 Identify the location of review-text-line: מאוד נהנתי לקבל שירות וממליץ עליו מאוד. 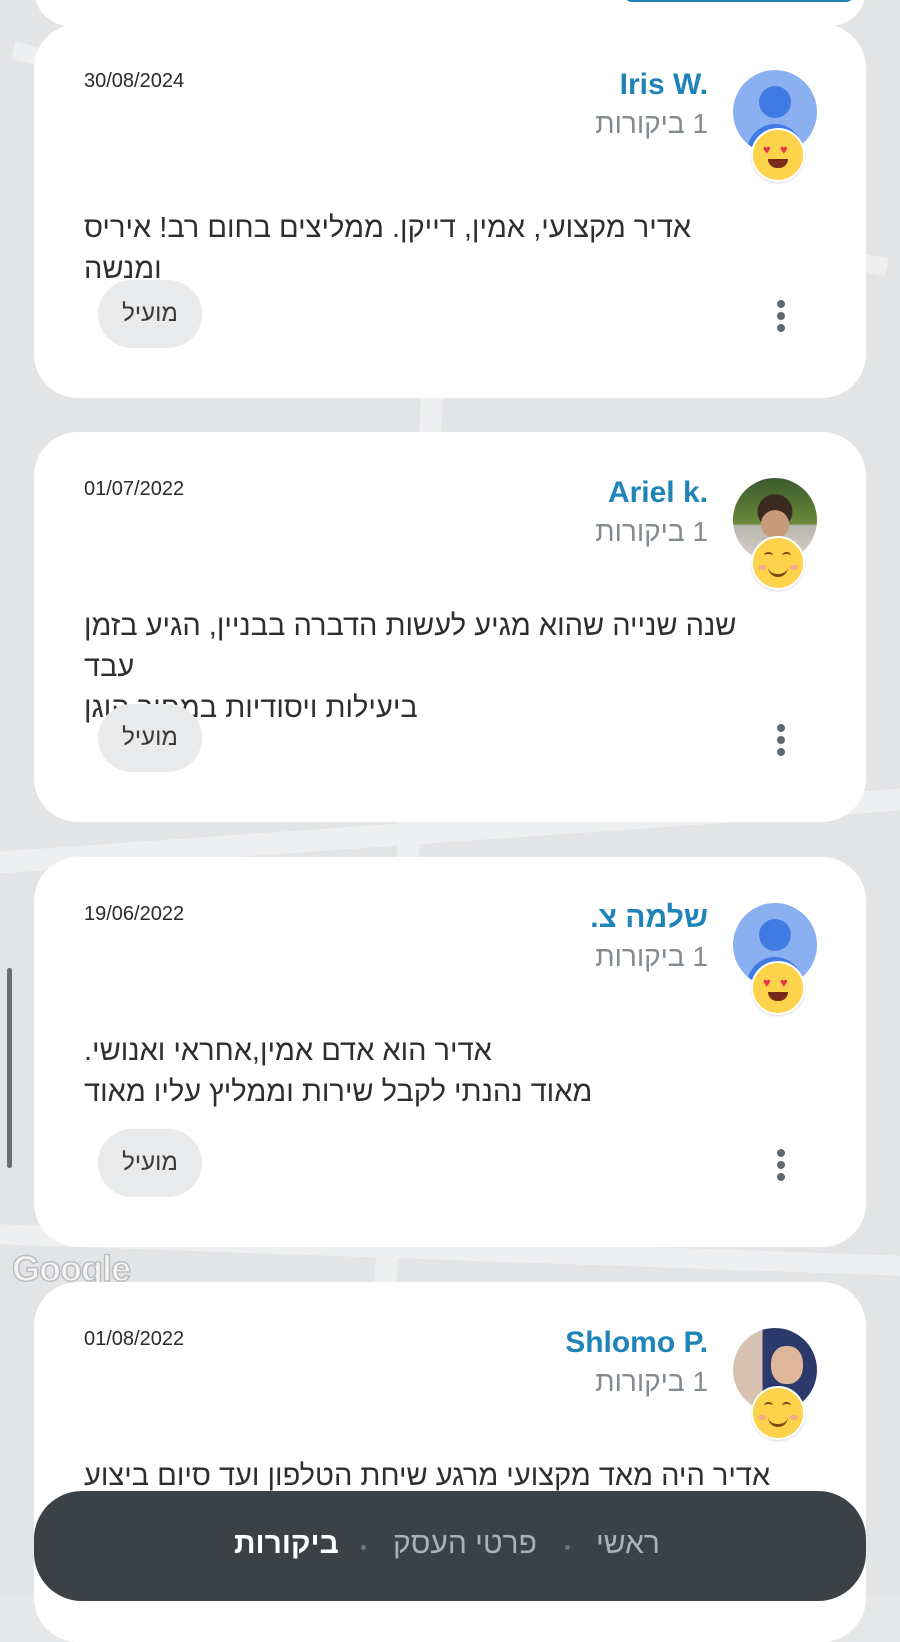
(338, 1092).